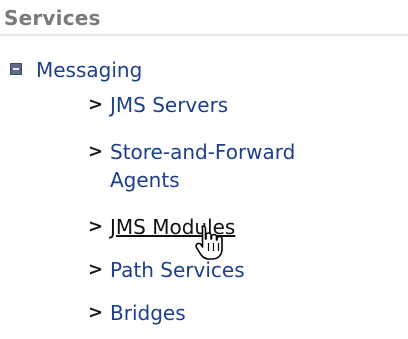  What do you see at coordinates (204, 17) in the screenshot?
I see `section-header: Services` at bounding box center [204, 17].